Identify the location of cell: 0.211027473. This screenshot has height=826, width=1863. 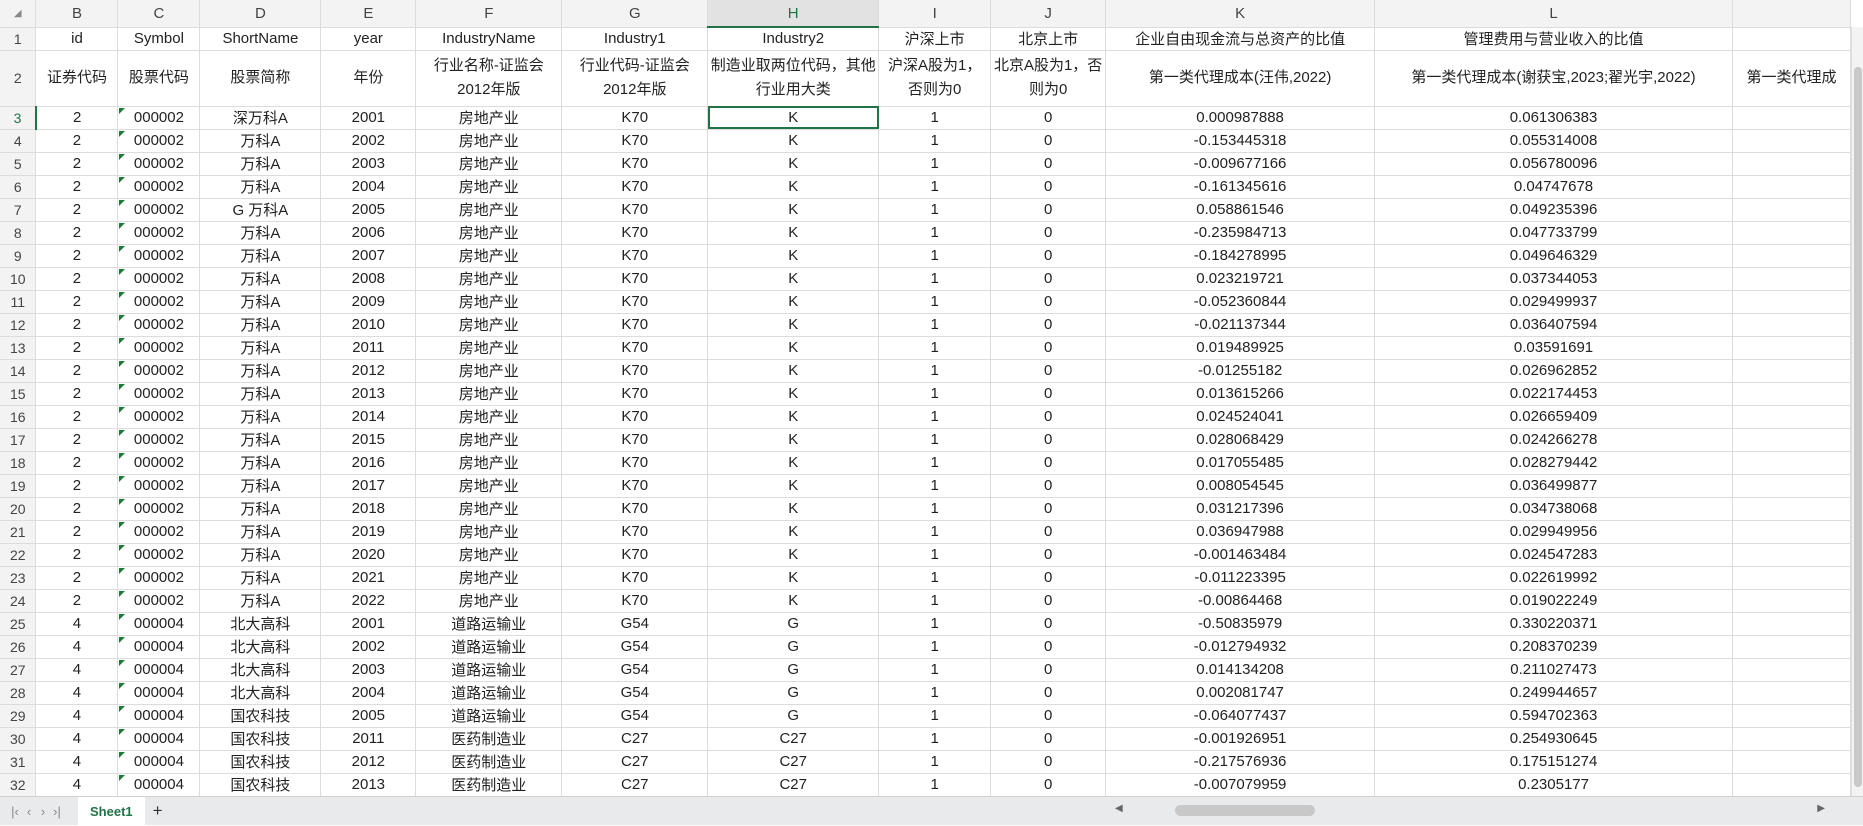
(1553, 670).